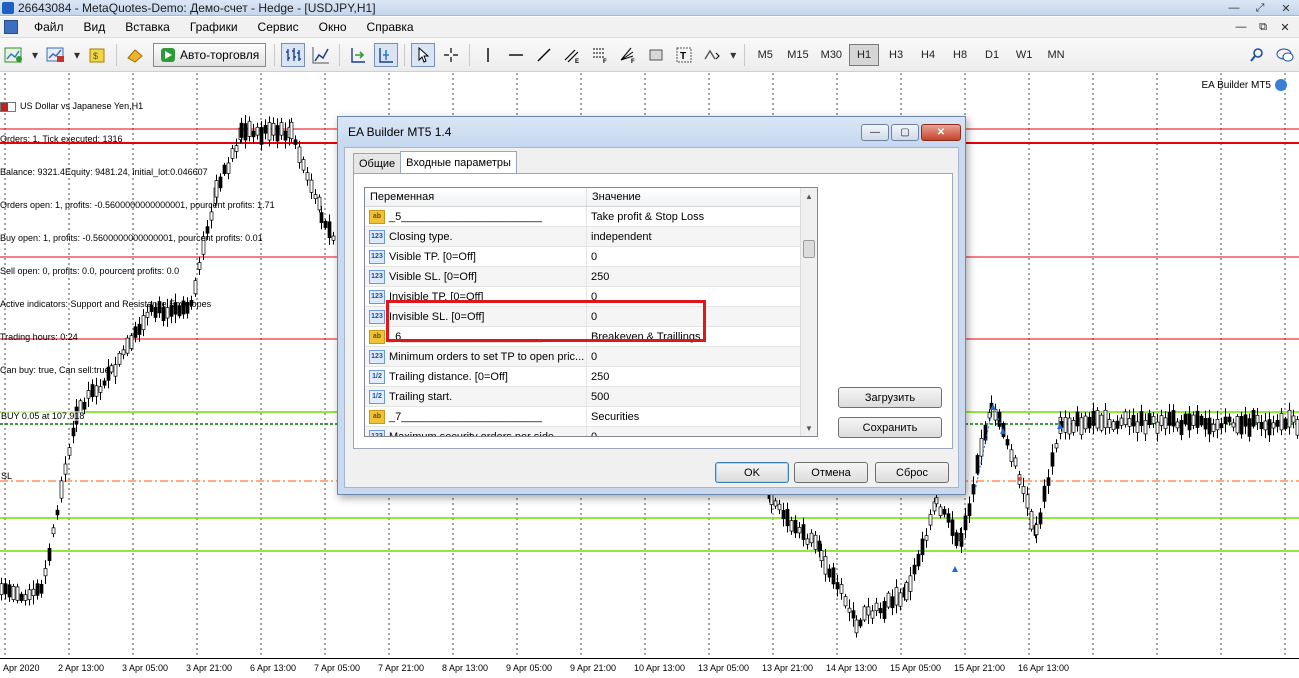 The height and width of the screenshot is (678, 1299). Describe the element at coordinates (960, 55) in the screenshot. I see `timeframe-h8: H8` at that location.